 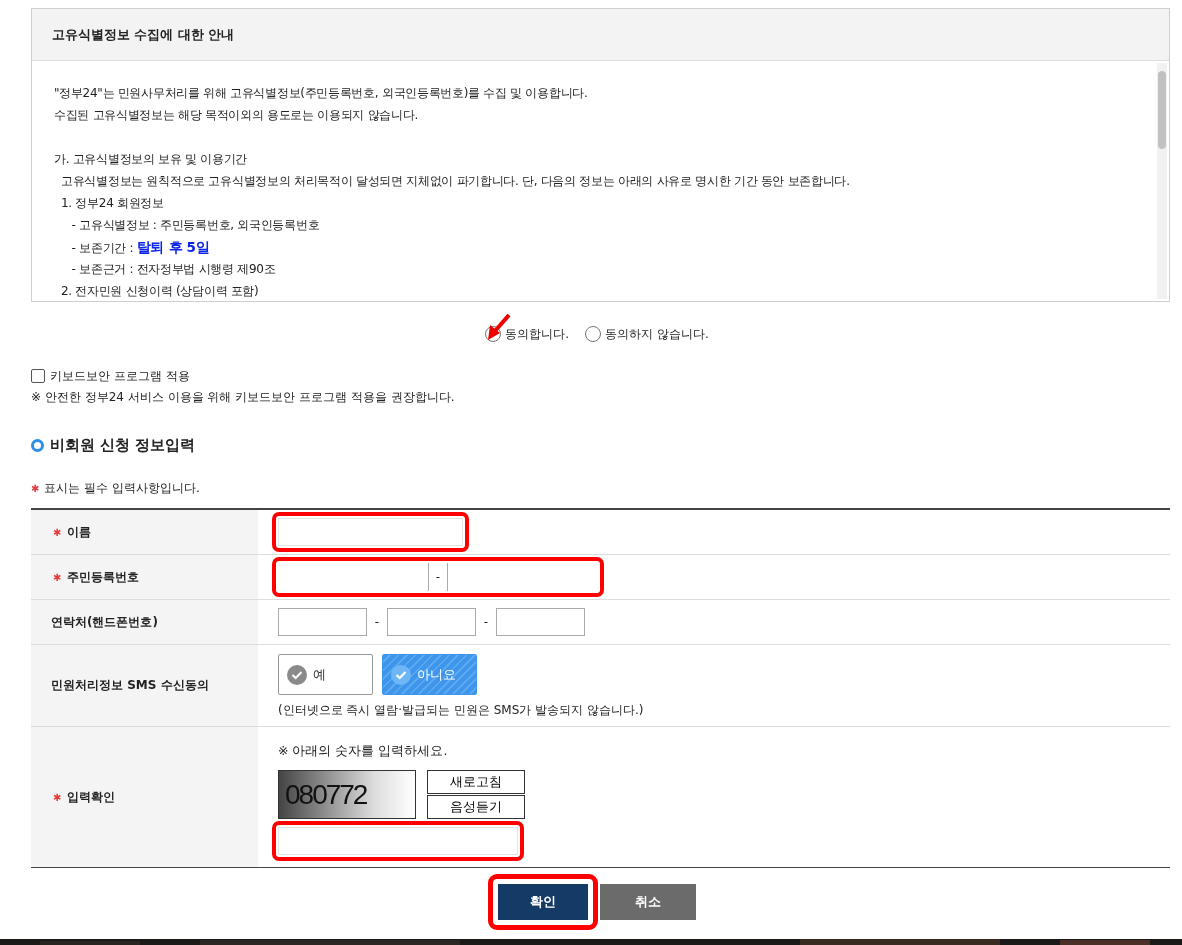 What do you see at coordinates (37, 445) in the screenshot?
I see `bullet-icon` at bounding box center [37, 445].